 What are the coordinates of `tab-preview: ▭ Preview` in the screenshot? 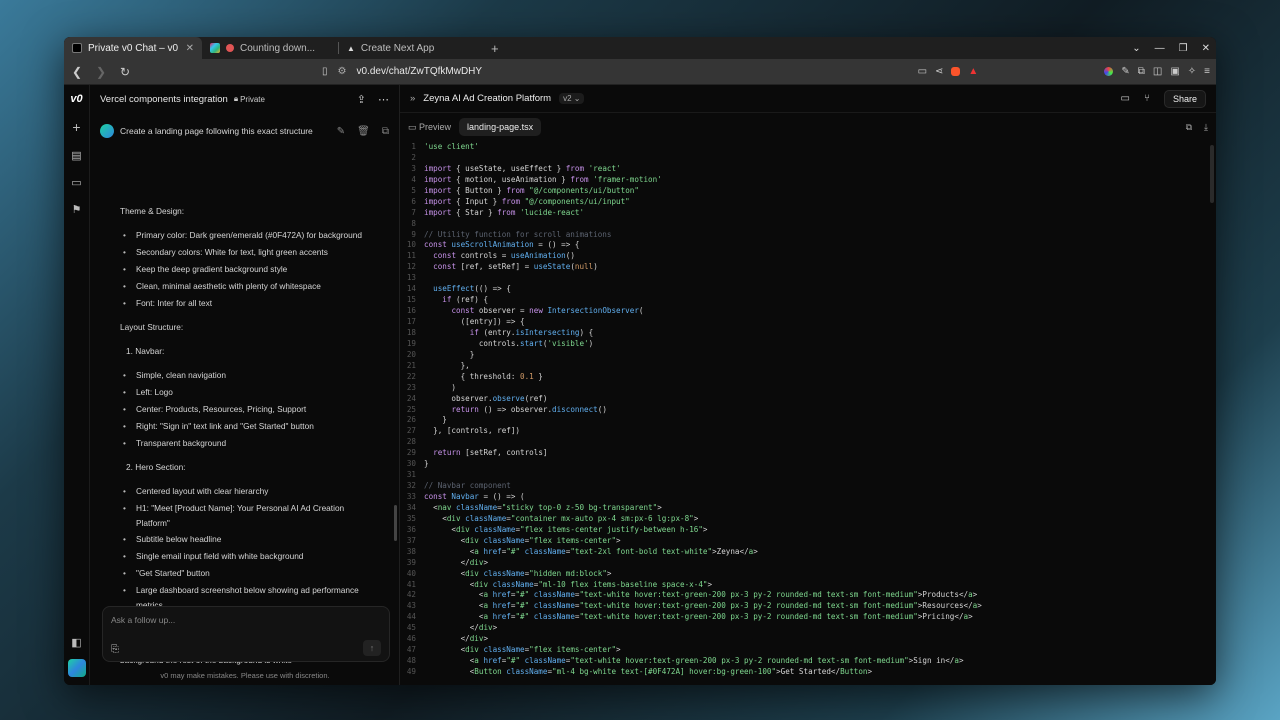 It's located at (429, 127).